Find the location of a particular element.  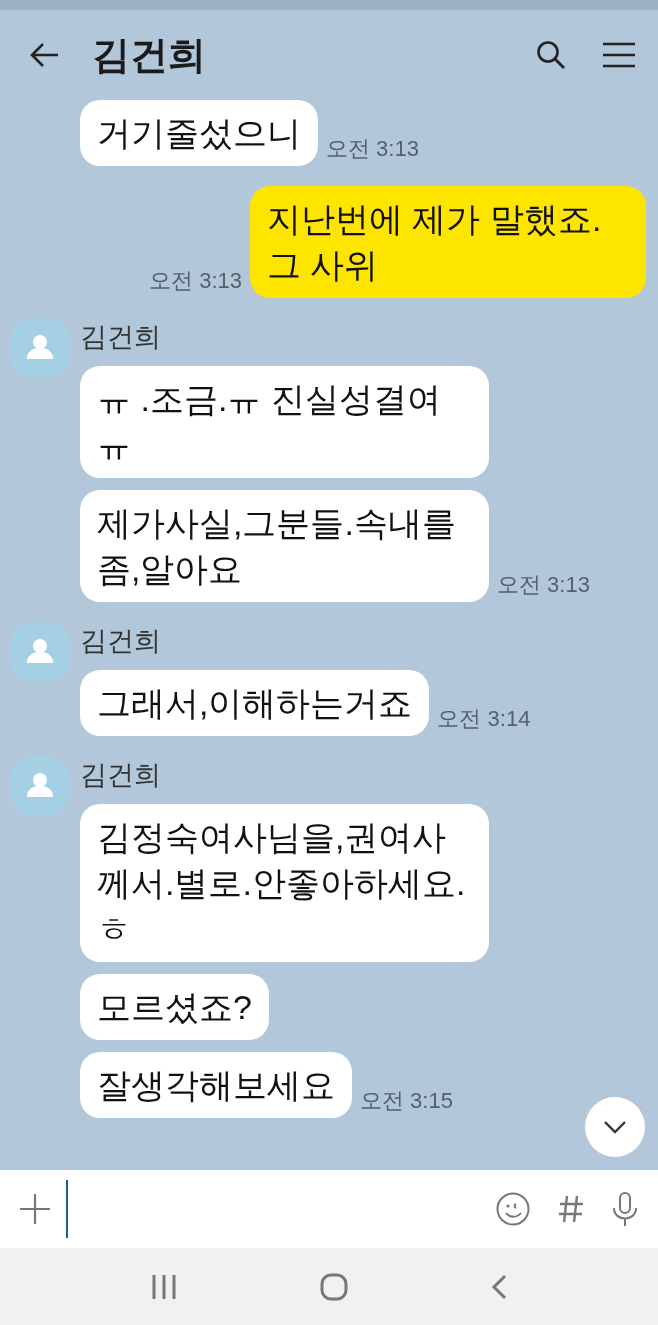

emoji-icon is located at coordinates (513, 1209).